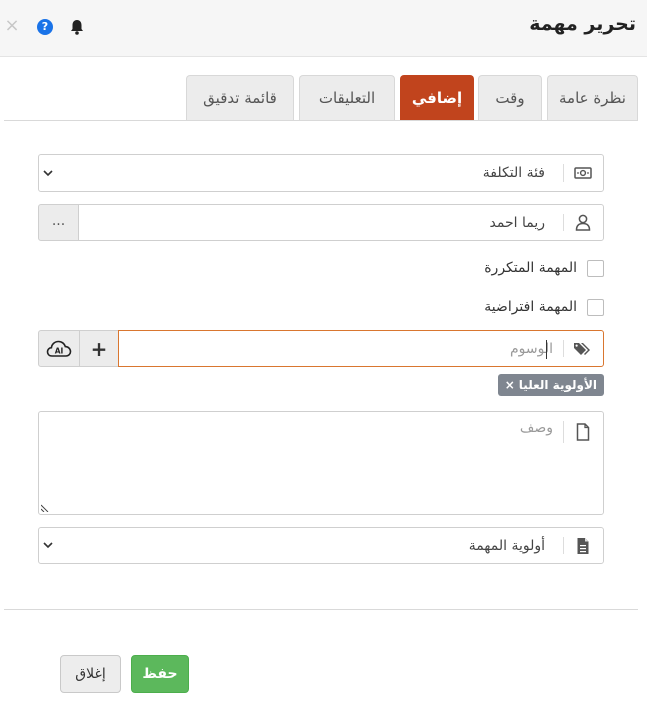 The image size is (647, 703). Describe the element at coordinates (99, 348) in the screenshot. I see `add-tag-button: +` at that location.